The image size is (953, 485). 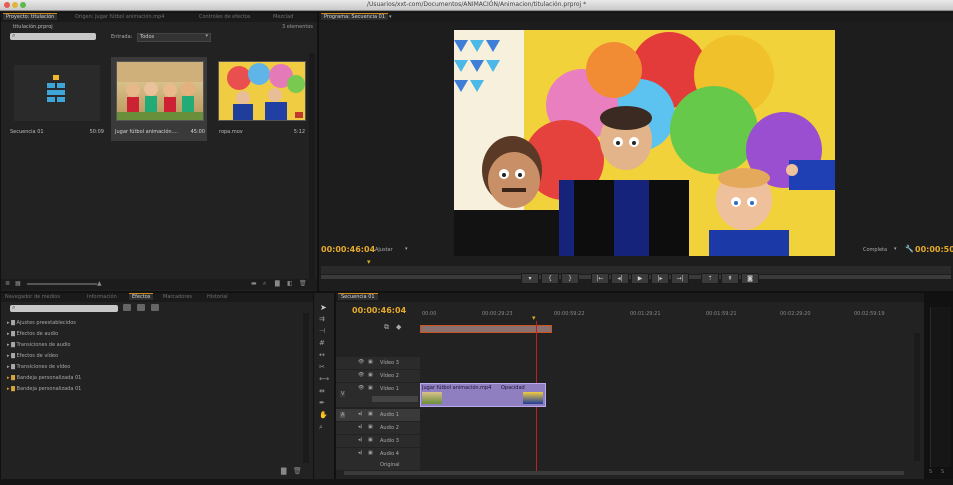 What do you see at coordinates (875, 250) in the screenshot?
I see `resolution-dropdown: Completa` at bounding box center [875, 250].